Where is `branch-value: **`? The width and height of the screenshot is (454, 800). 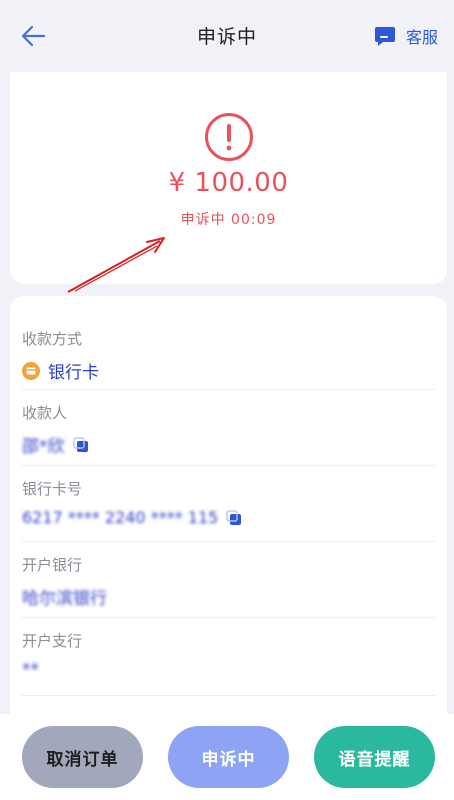
branch-value: ** is located at coordinates (30, 670).